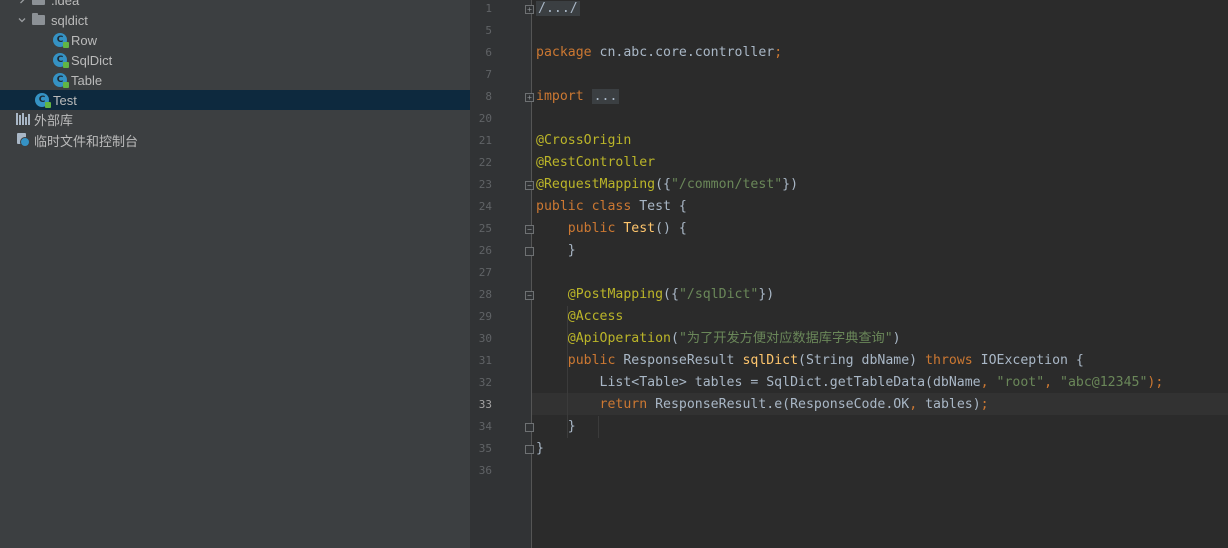  I want to click on tree-item-: 外部库, so click(235, 119).